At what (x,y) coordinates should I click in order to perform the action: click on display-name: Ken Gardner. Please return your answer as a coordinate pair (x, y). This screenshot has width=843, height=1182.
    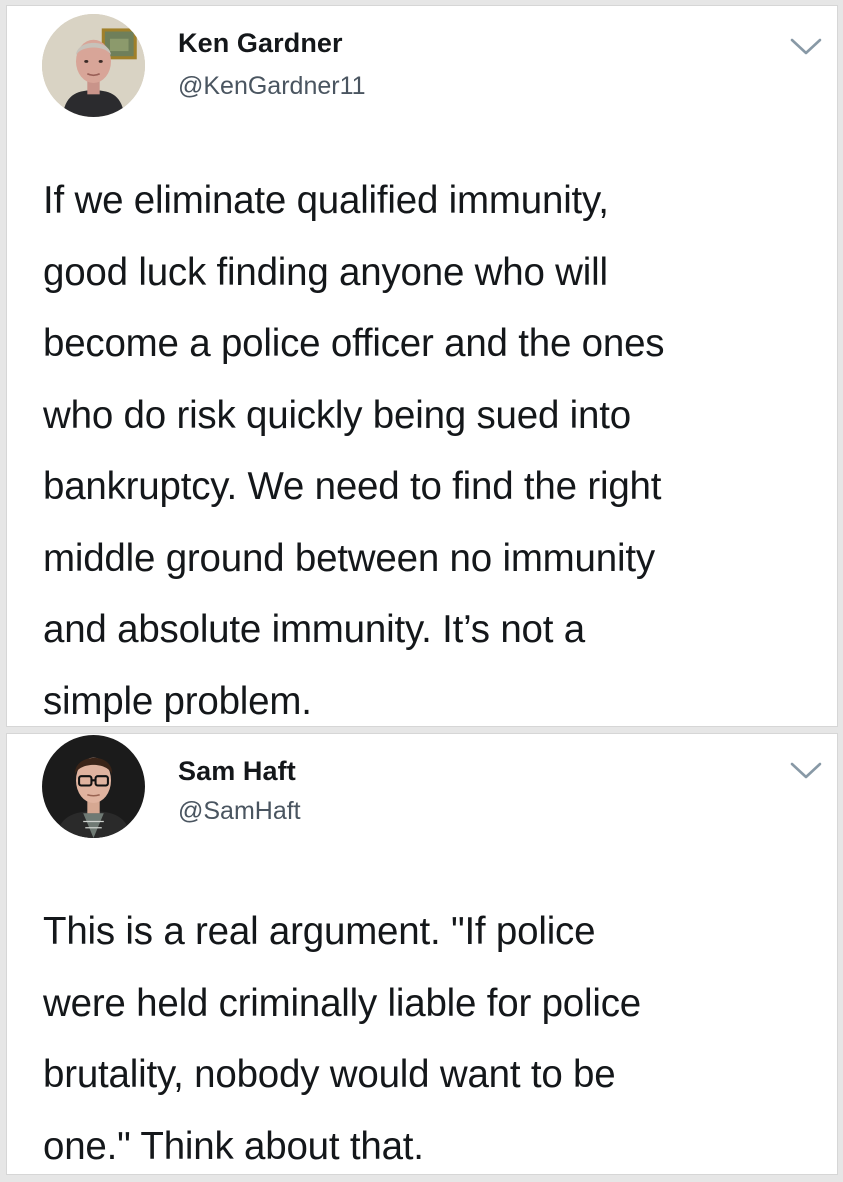
    Looking at the image, I should click on (260, 43).